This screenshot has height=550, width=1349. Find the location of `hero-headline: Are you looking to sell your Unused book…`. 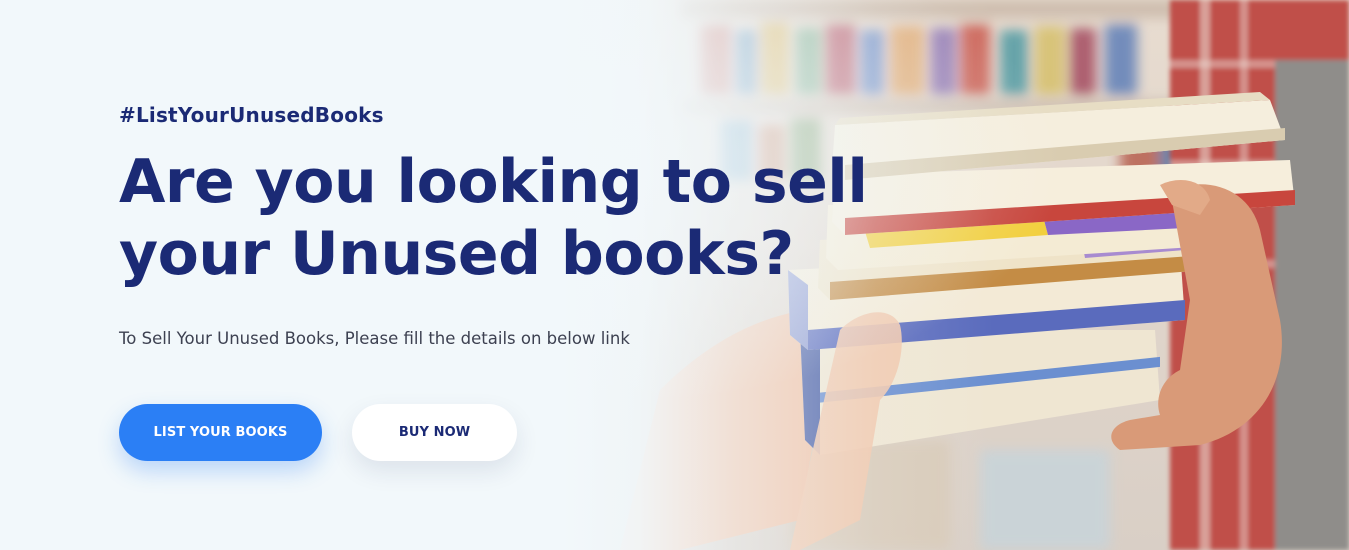

hero-headline: Are you looking to sell your Unused book… is located at coordinates (493, 218).